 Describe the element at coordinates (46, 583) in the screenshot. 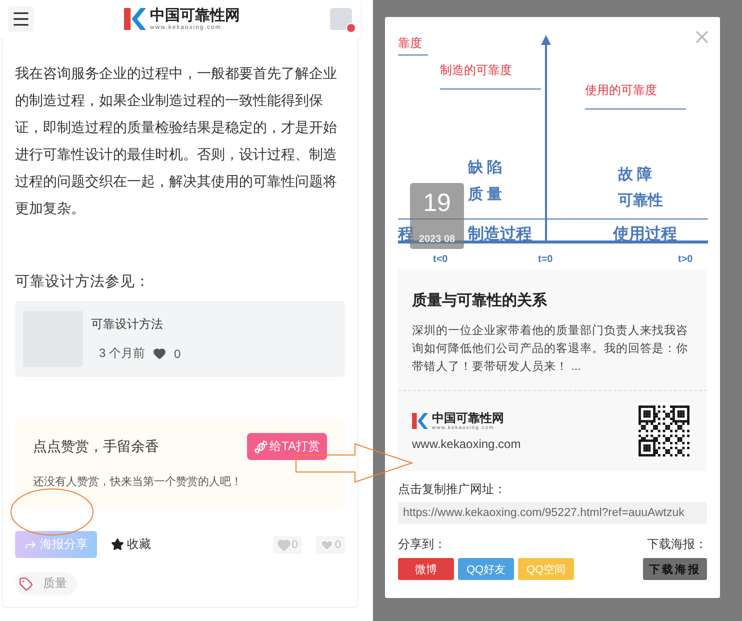

I see `tag-chip: 质量` at that location.